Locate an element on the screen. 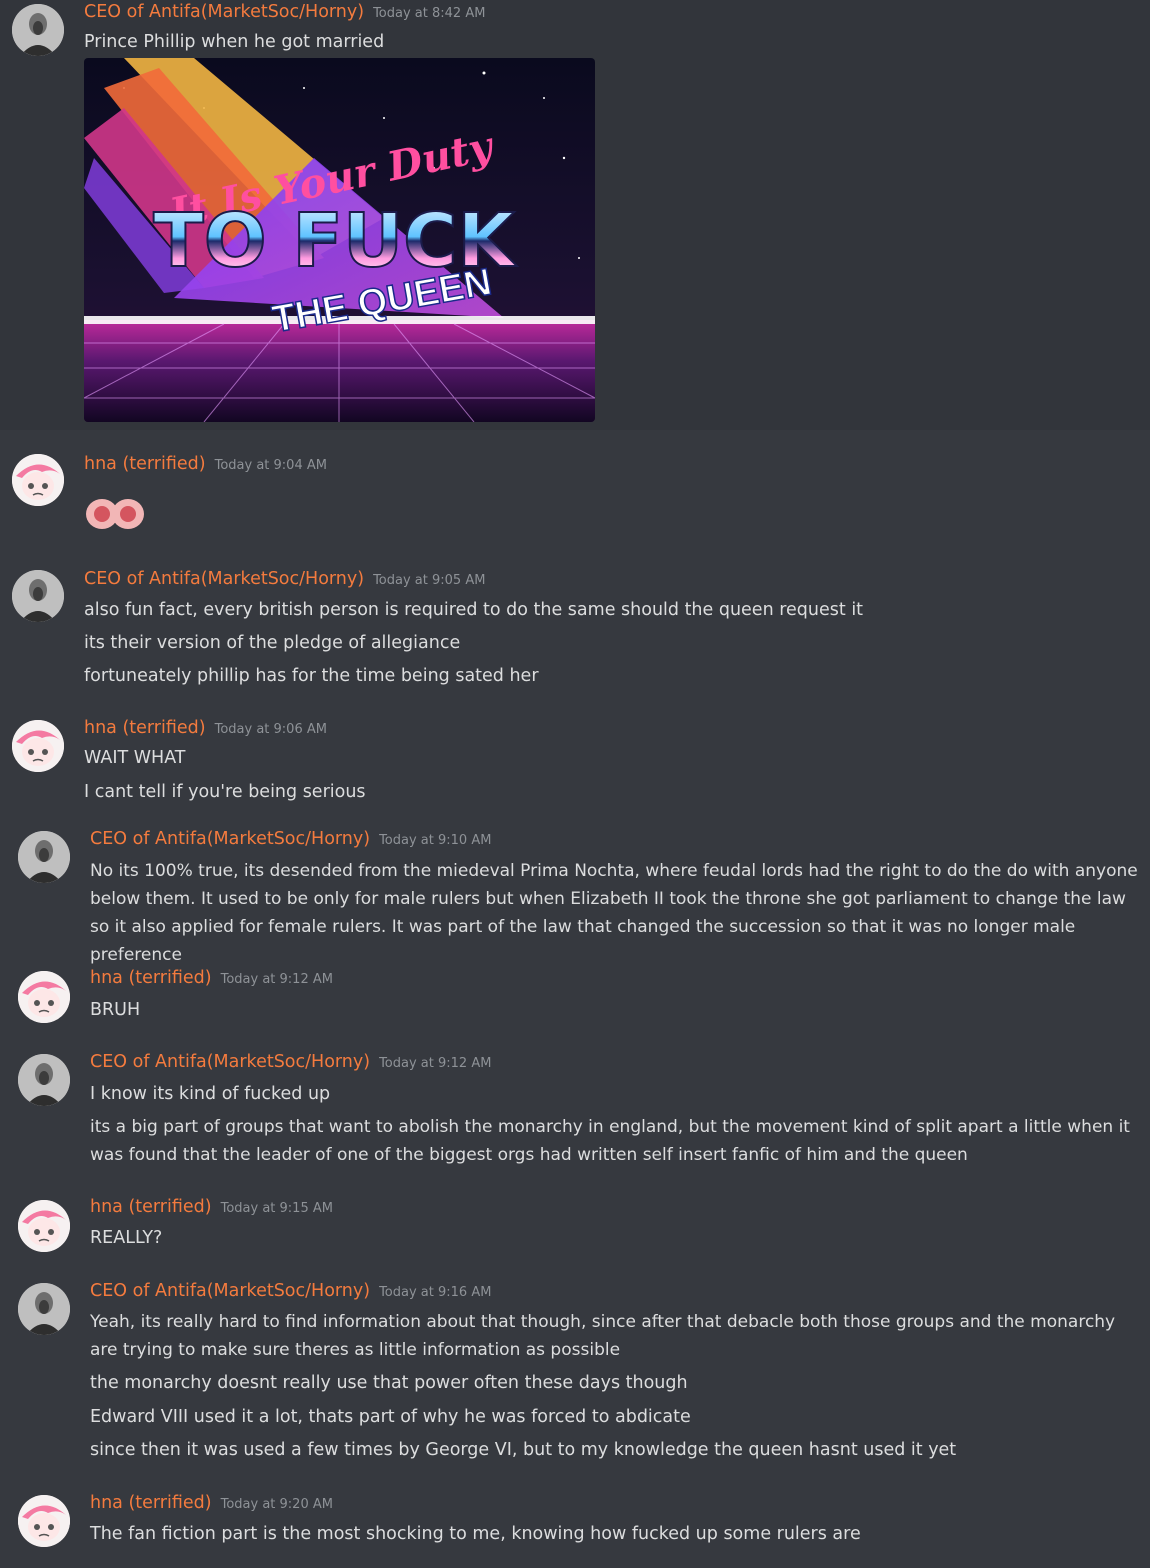  timestamp: Today at 9:10 AM is located at coordinates (435, 840).